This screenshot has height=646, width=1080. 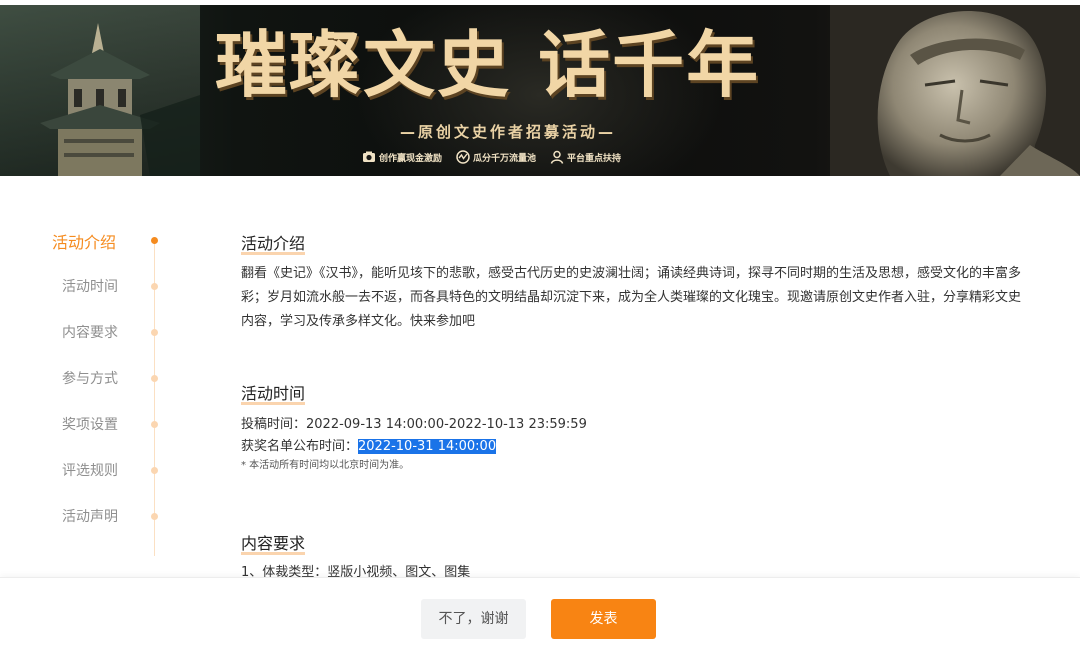 I want to click on nav-dot-active, so click(x=154, y=240).